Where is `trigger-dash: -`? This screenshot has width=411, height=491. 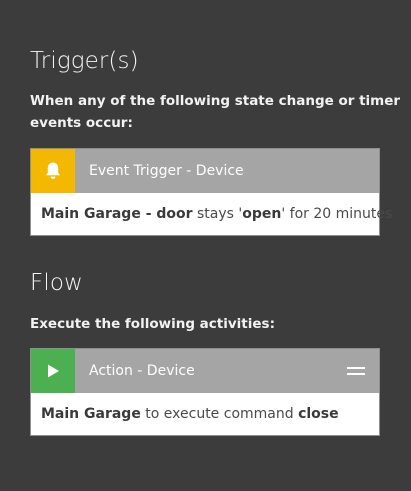
trigger-dash: - is located at coordinates (148, 214).